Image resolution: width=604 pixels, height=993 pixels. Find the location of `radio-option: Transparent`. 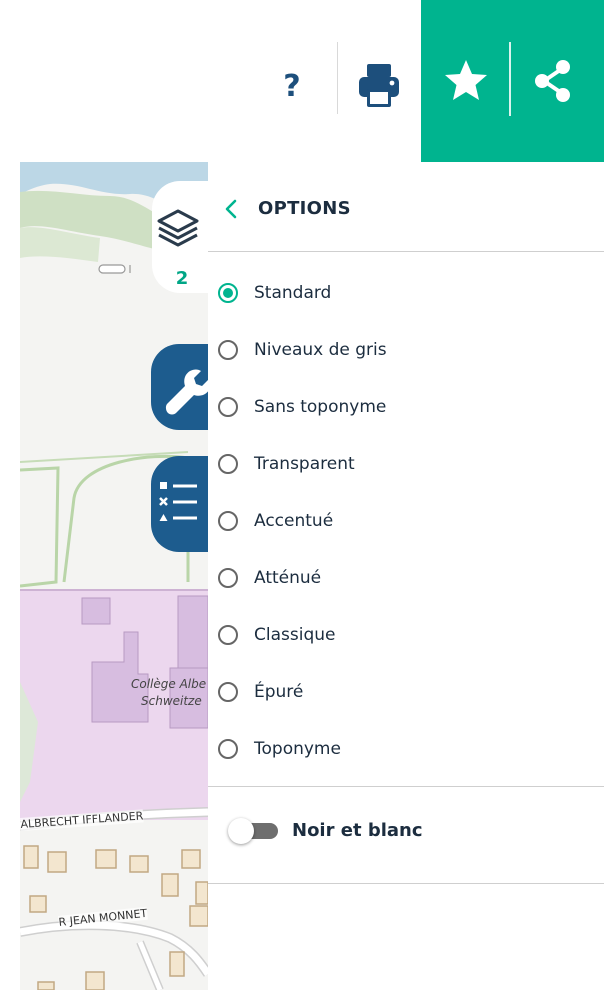

radio-option: Transparent is located at coordinates (408, 464).